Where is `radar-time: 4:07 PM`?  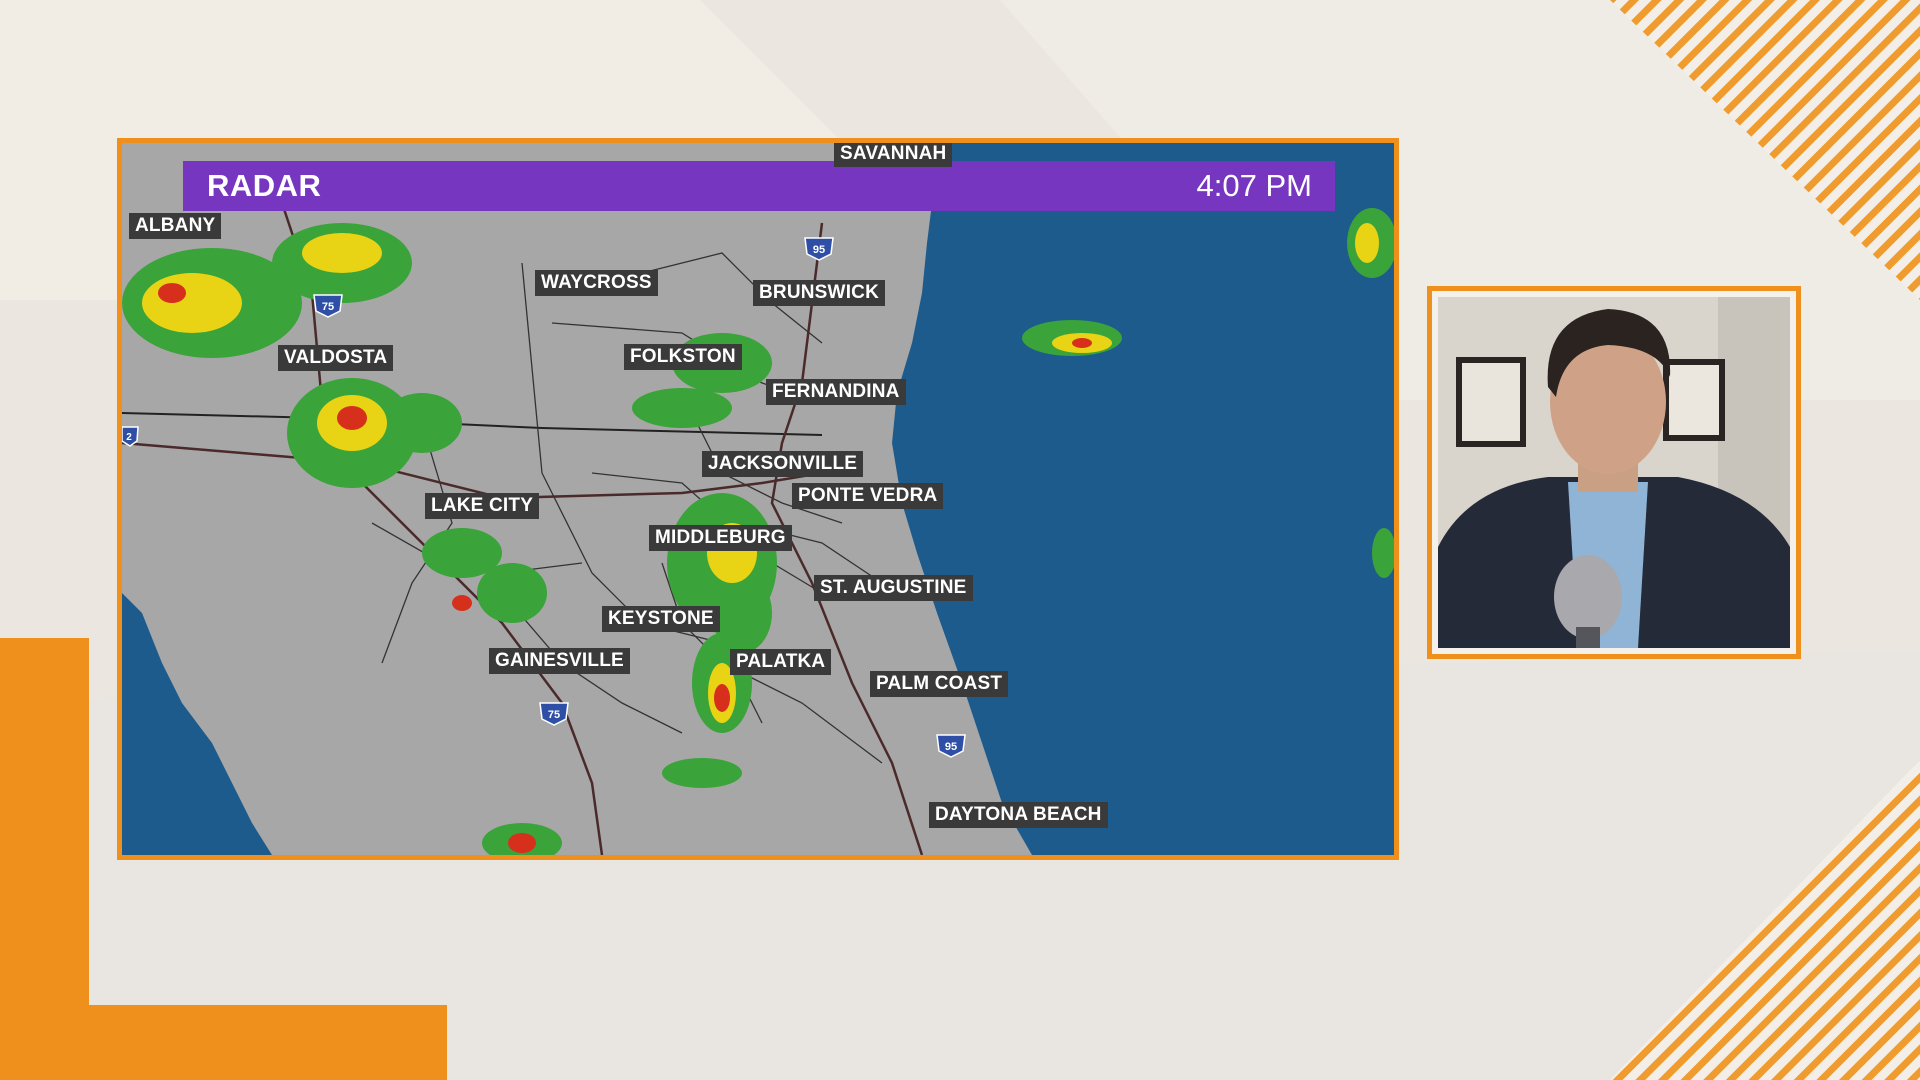 radar-time: 4:07 PM is located at coordinates (1254, 185).